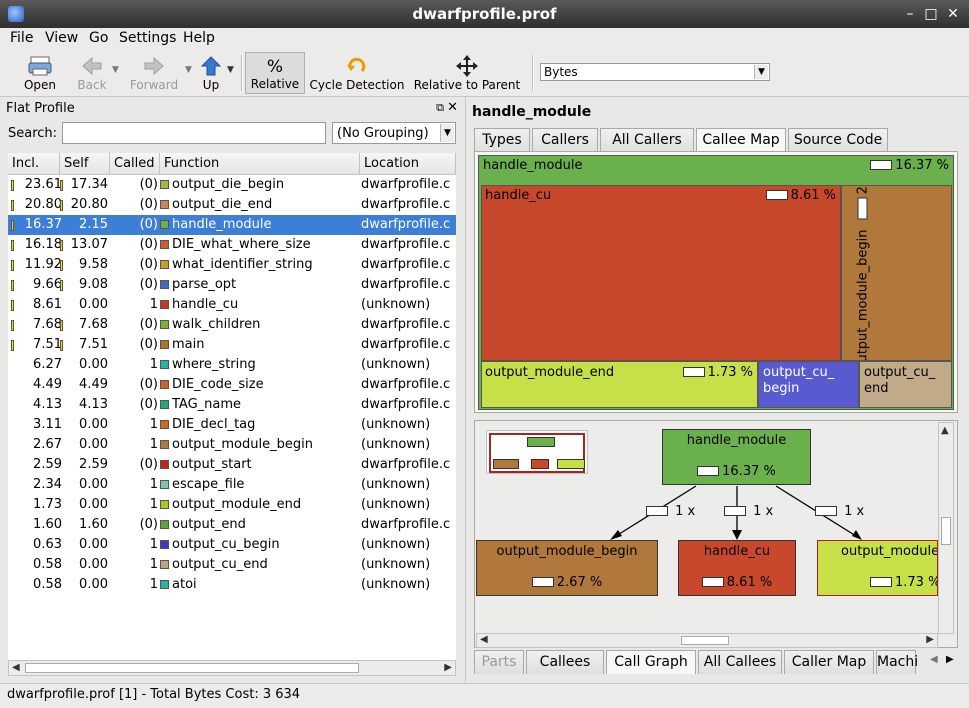  I want to click on function-cell: walk_children, so click(216, 324).